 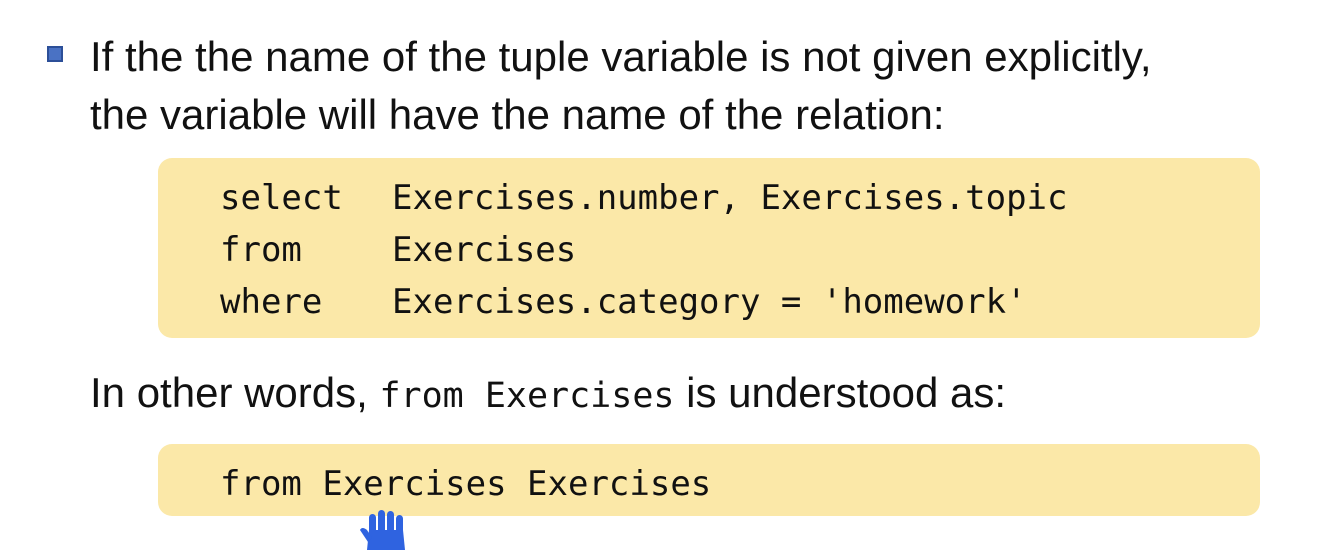 I want to click on code-line-from: from Exercises, so click(x=398, y=250).